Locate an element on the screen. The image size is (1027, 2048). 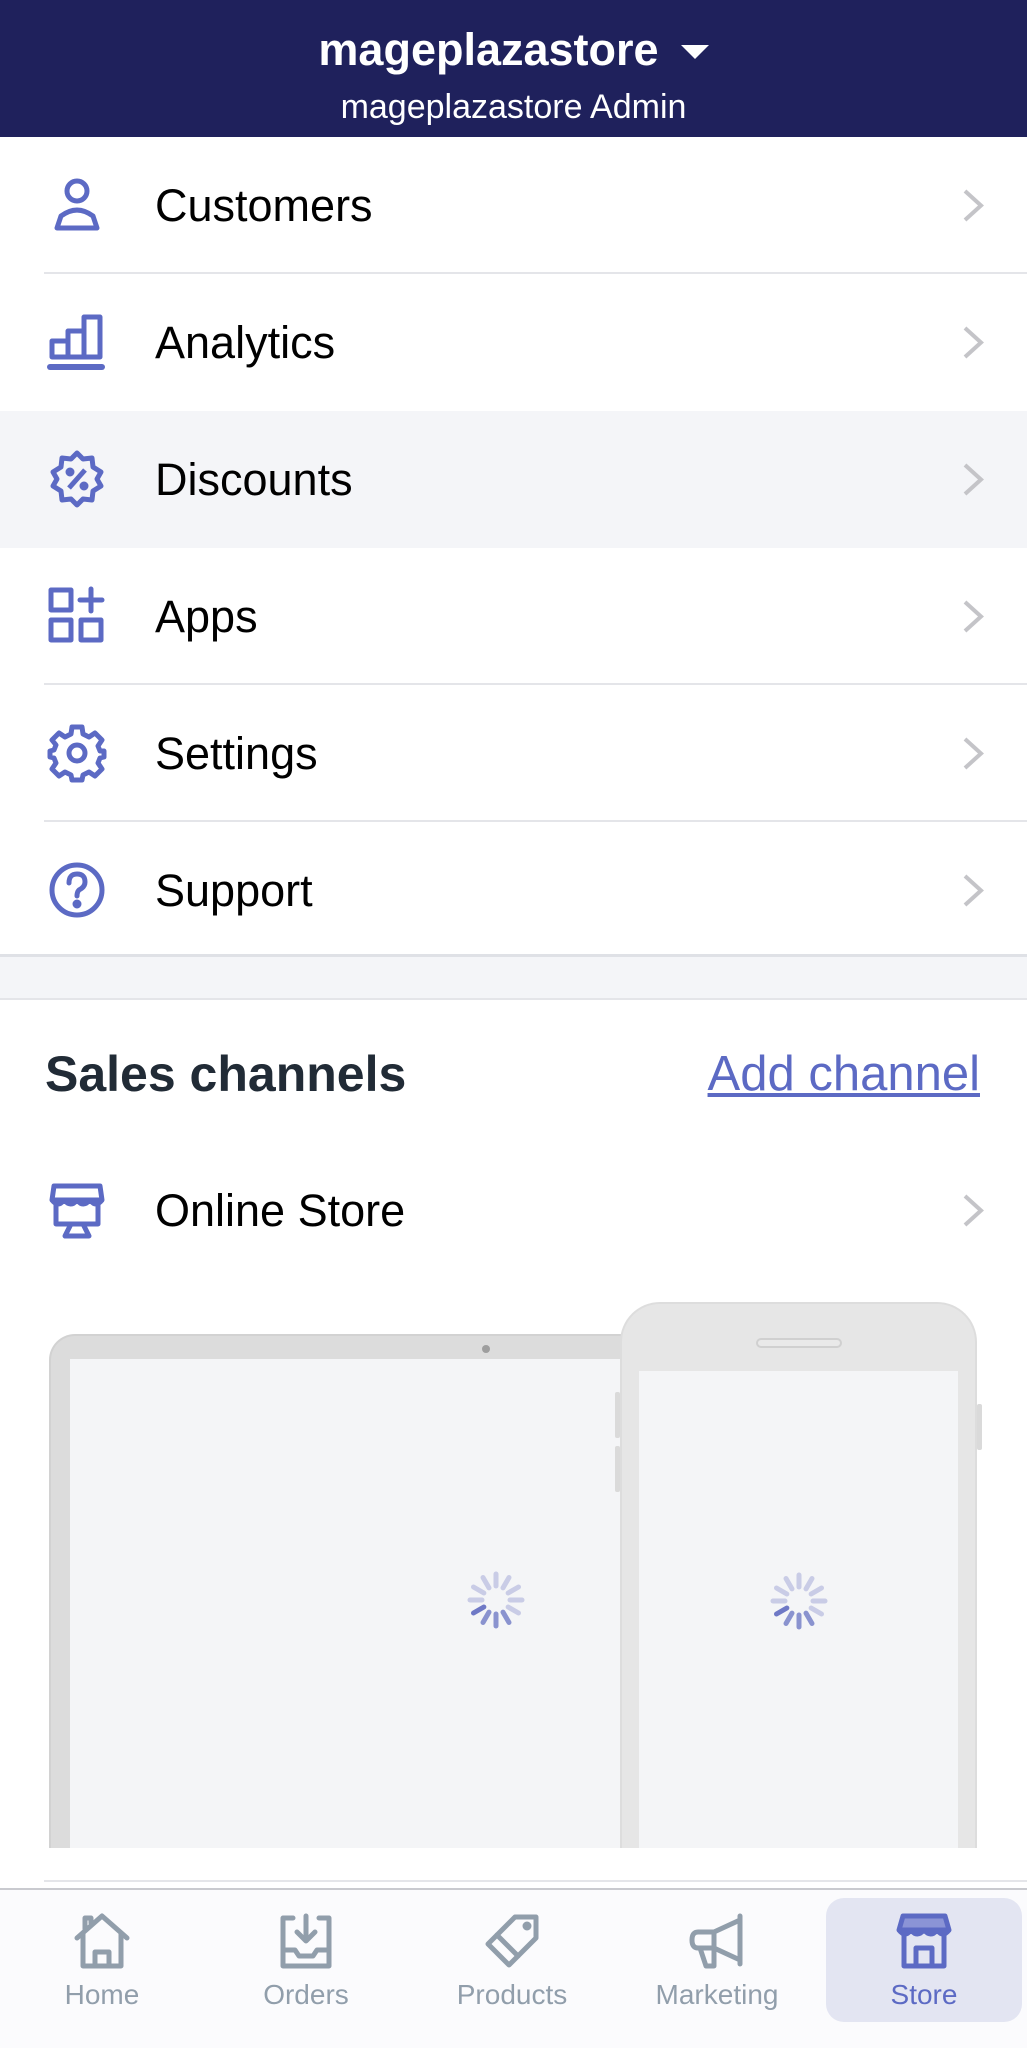
menu-item-label: Apps is located at coordinates (206, 616).